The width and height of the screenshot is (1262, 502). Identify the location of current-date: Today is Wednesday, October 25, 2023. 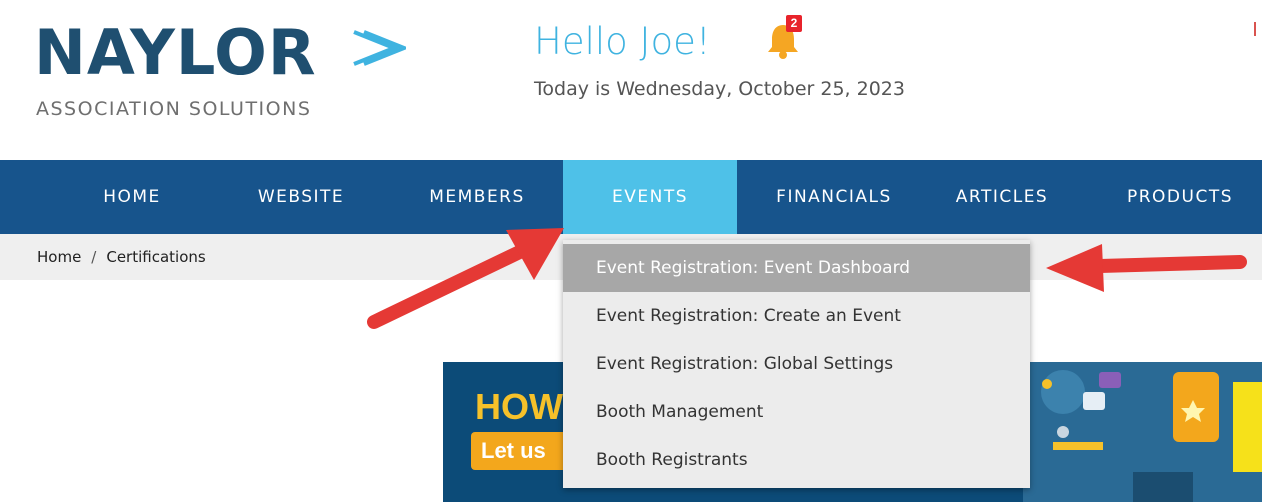
(719, 89).